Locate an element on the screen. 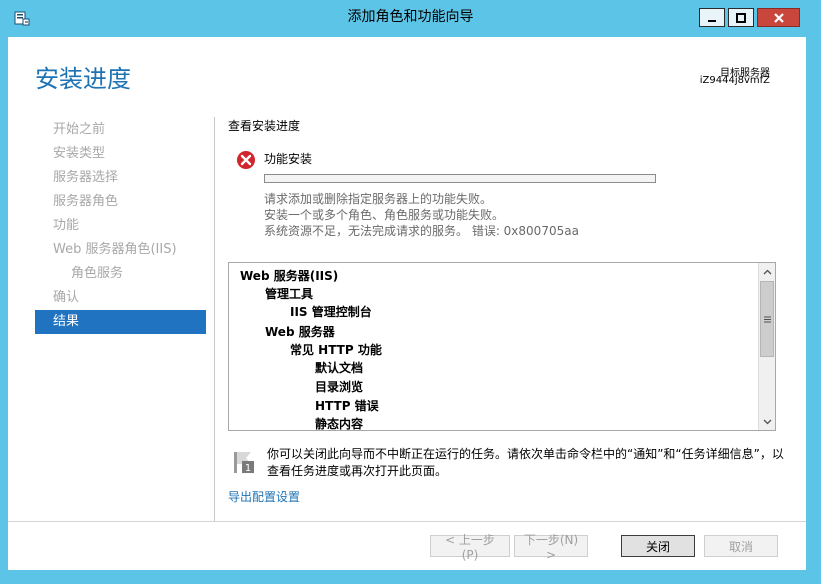 The width and height of the screenshot is (821, 584). nav-divider is located at coordinates (214, 319).